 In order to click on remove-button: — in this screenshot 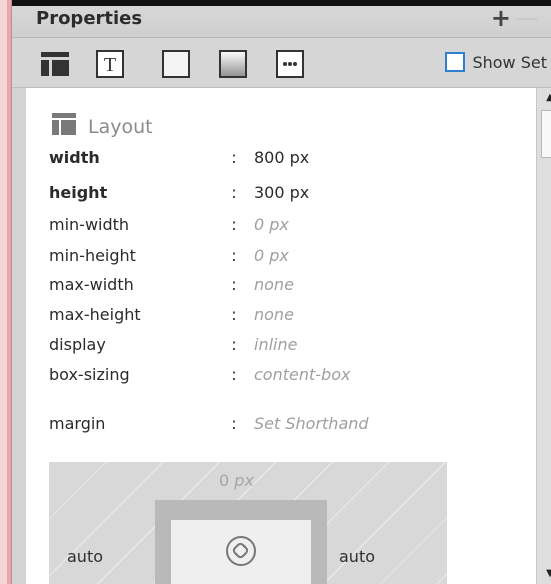, I will do `click(527, 18)`.